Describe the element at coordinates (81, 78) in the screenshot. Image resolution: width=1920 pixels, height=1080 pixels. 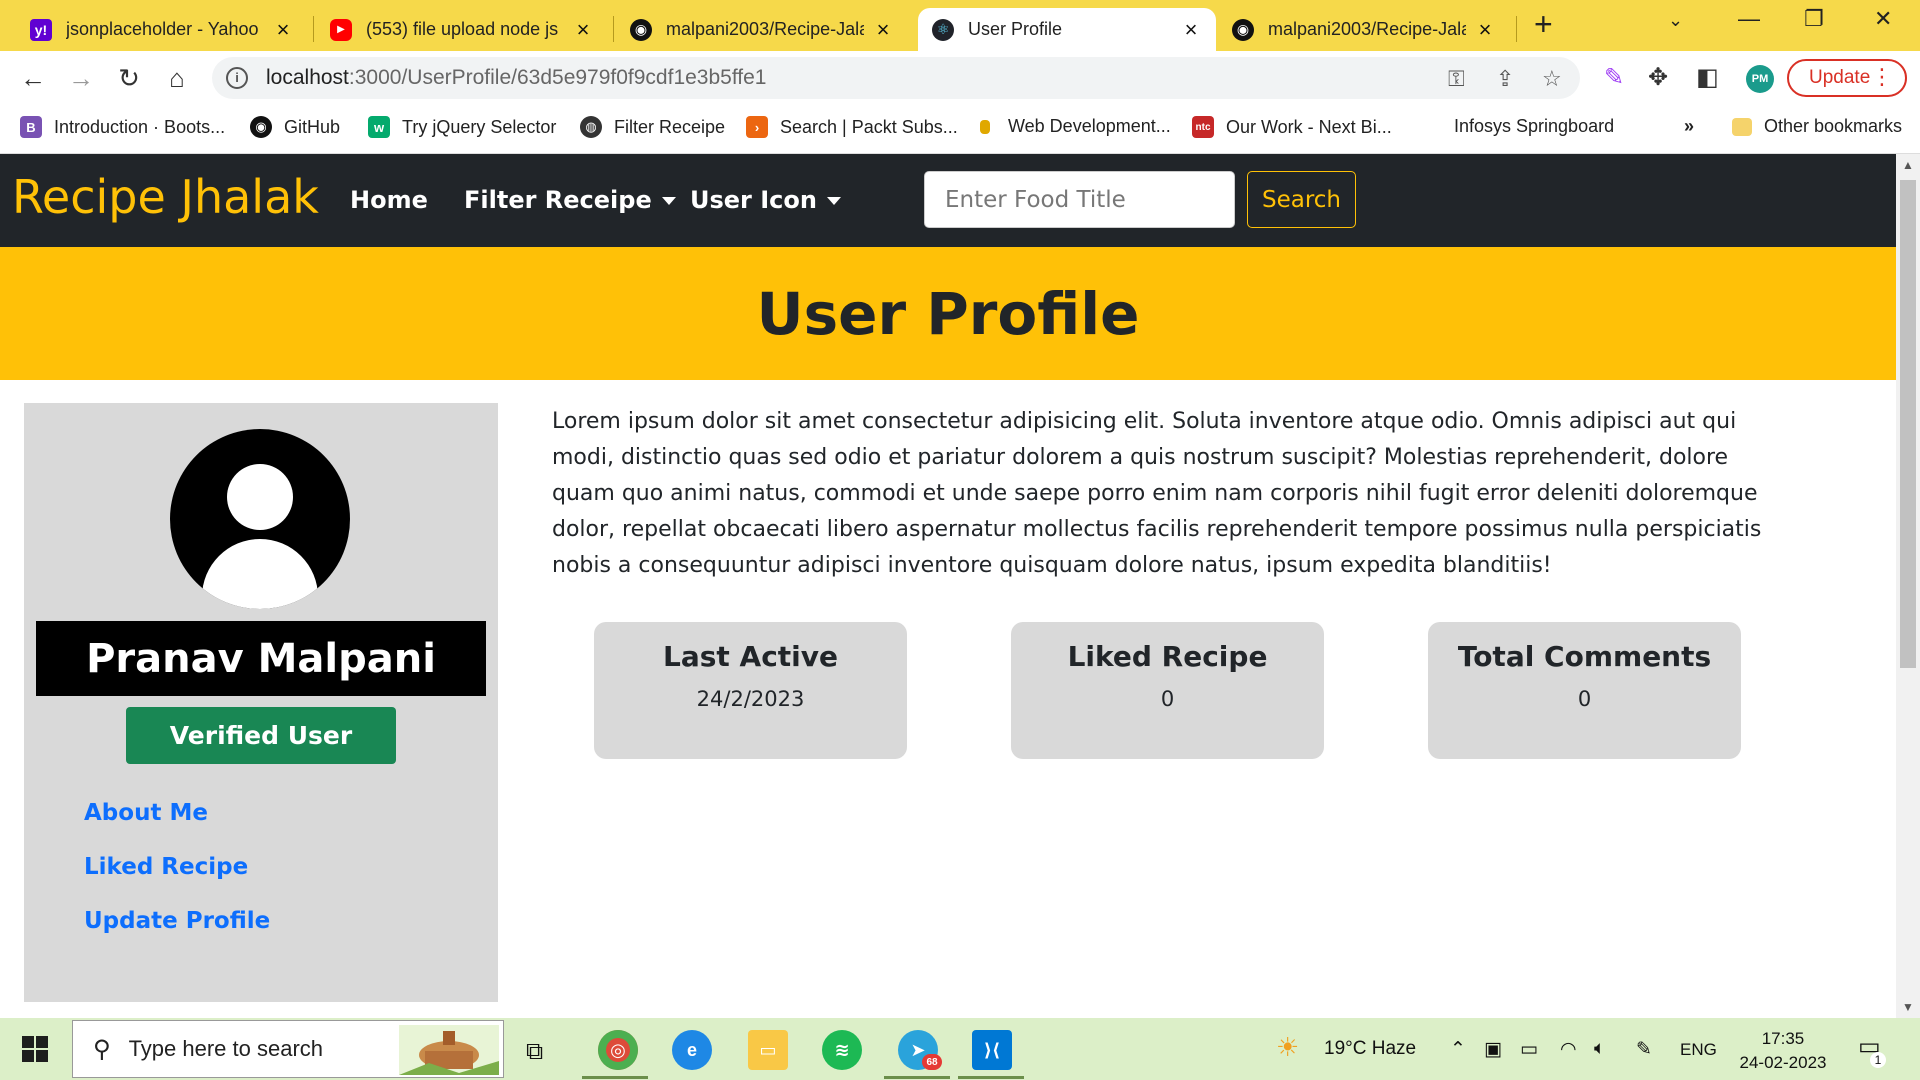
I see `forward-arrow-icon: →` at that location.